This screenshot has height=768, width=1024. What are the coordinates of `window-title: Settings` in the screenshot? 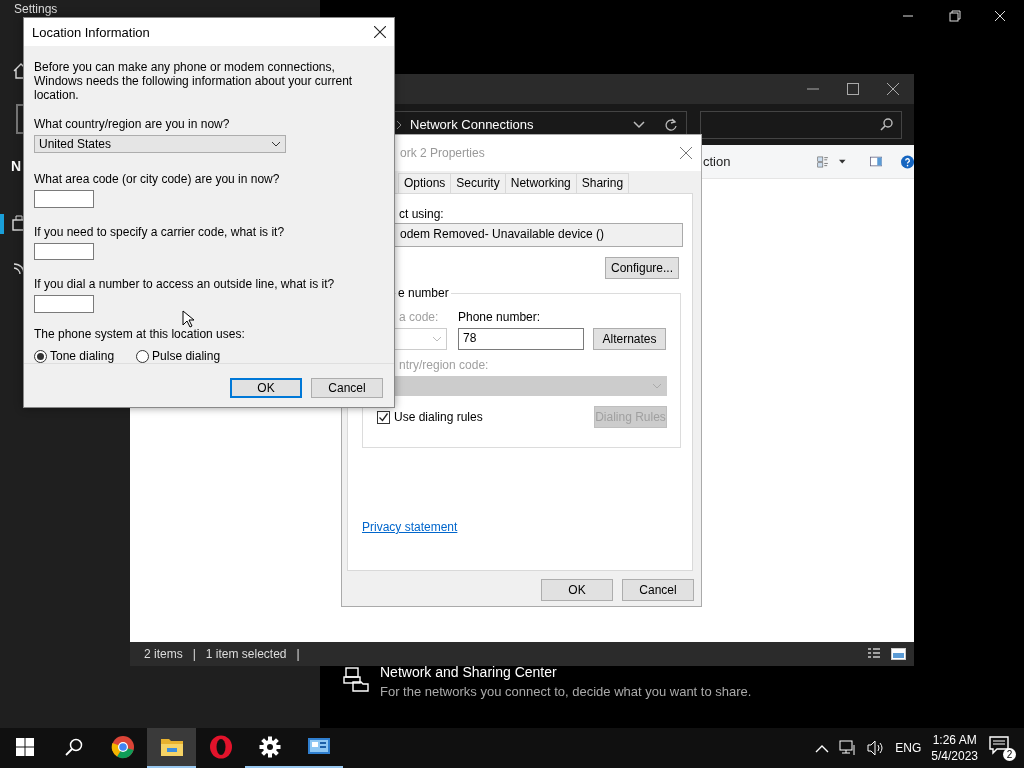 It's located at (36, 9).